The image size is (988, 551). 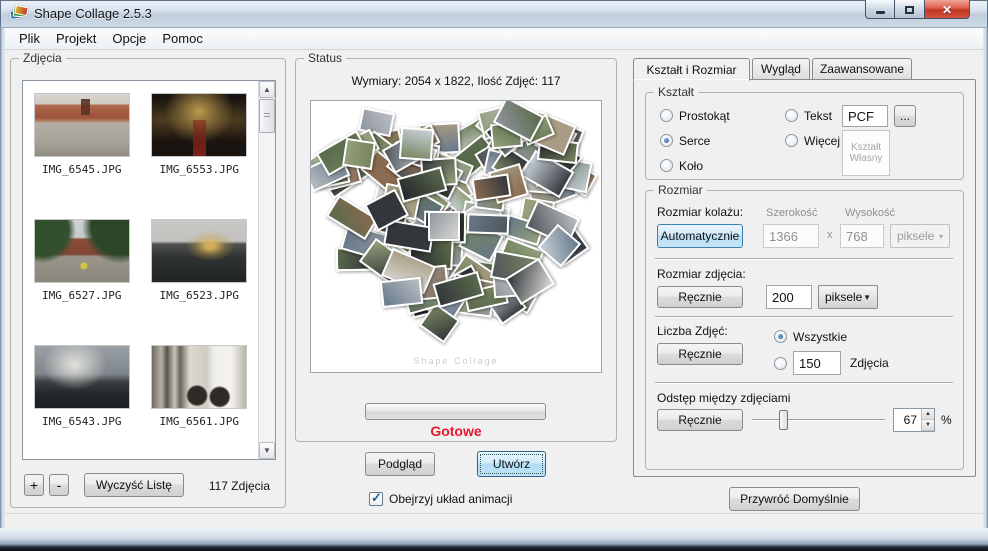 What do you see at coordinates (376, 498) in the screenshot?
I see `animation-checkbox` at bounding box center [376, 498].